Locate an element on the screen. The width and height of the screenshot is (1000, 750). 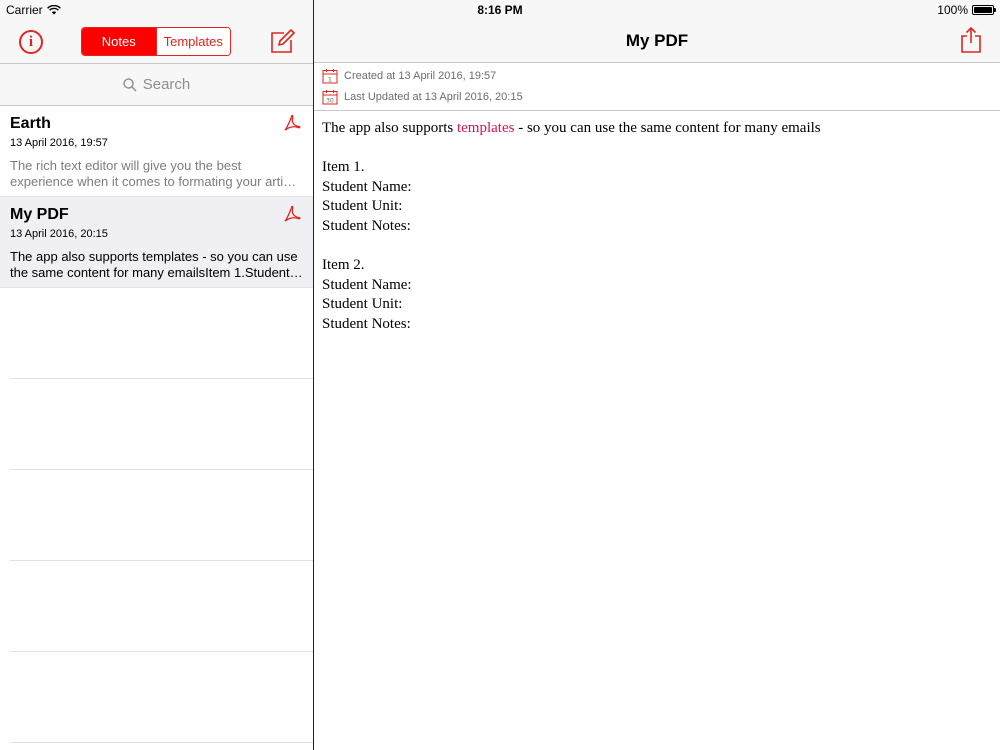
page-title: My PDF is located at coordinates (657, 40).